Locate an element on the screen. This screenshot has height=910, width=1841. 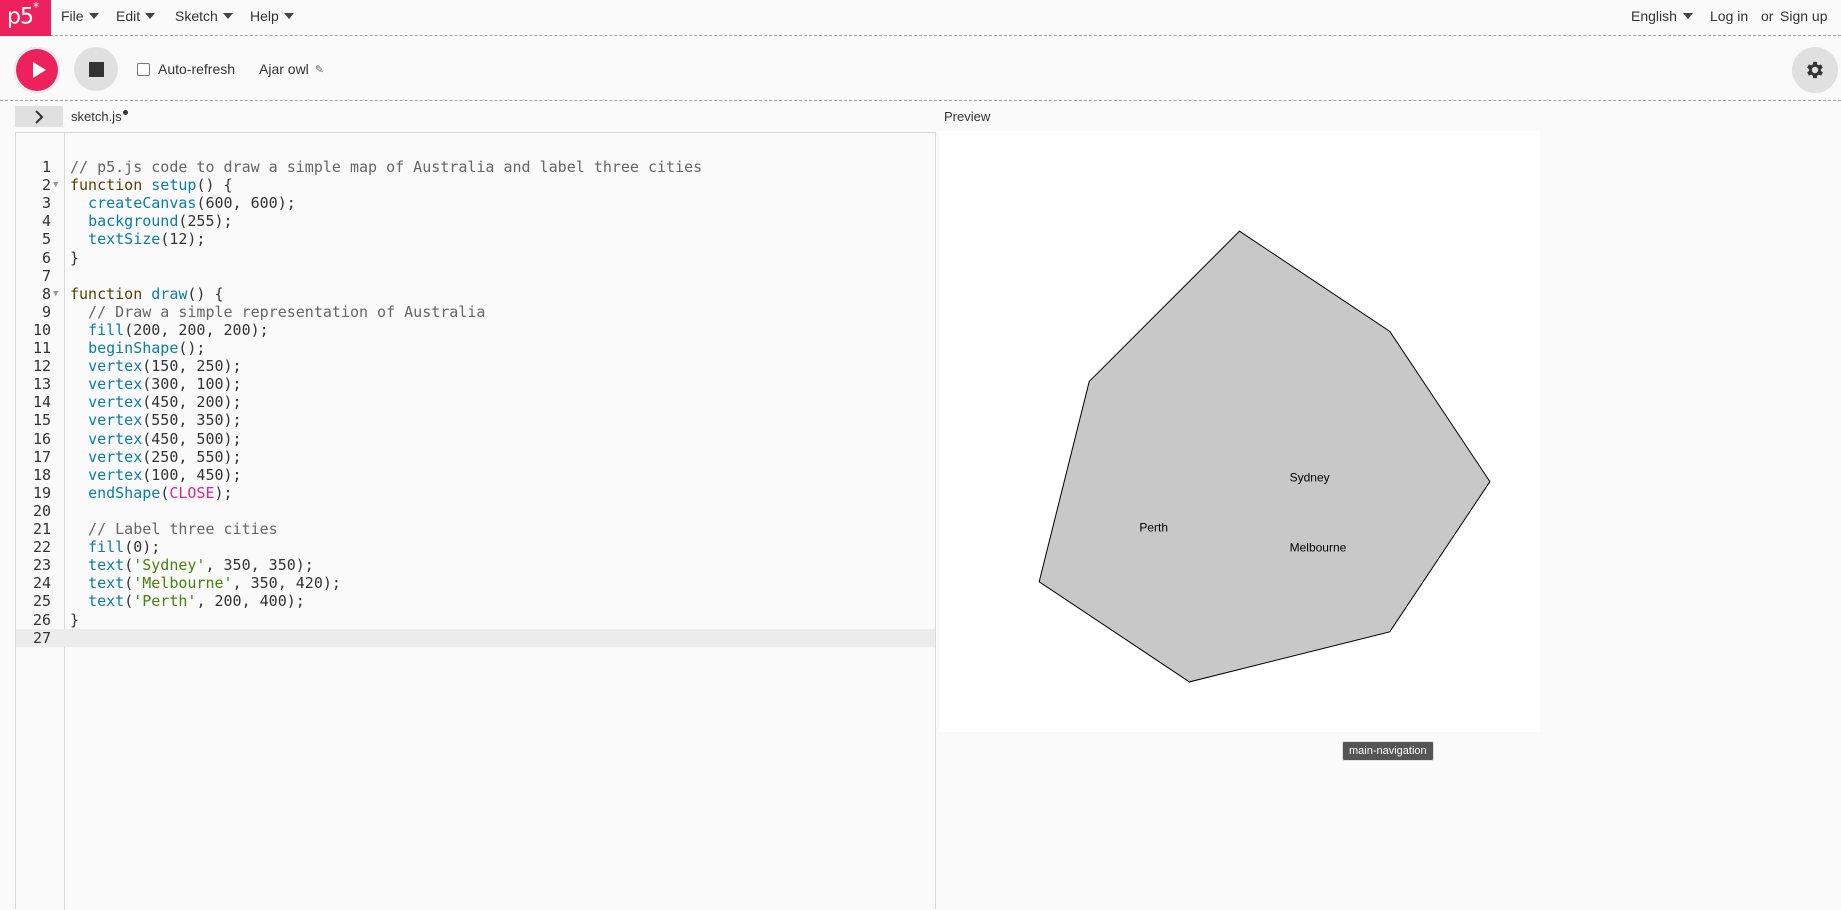
code-line: 18 vertex(100, 450); is located at coordinates (475, 475).